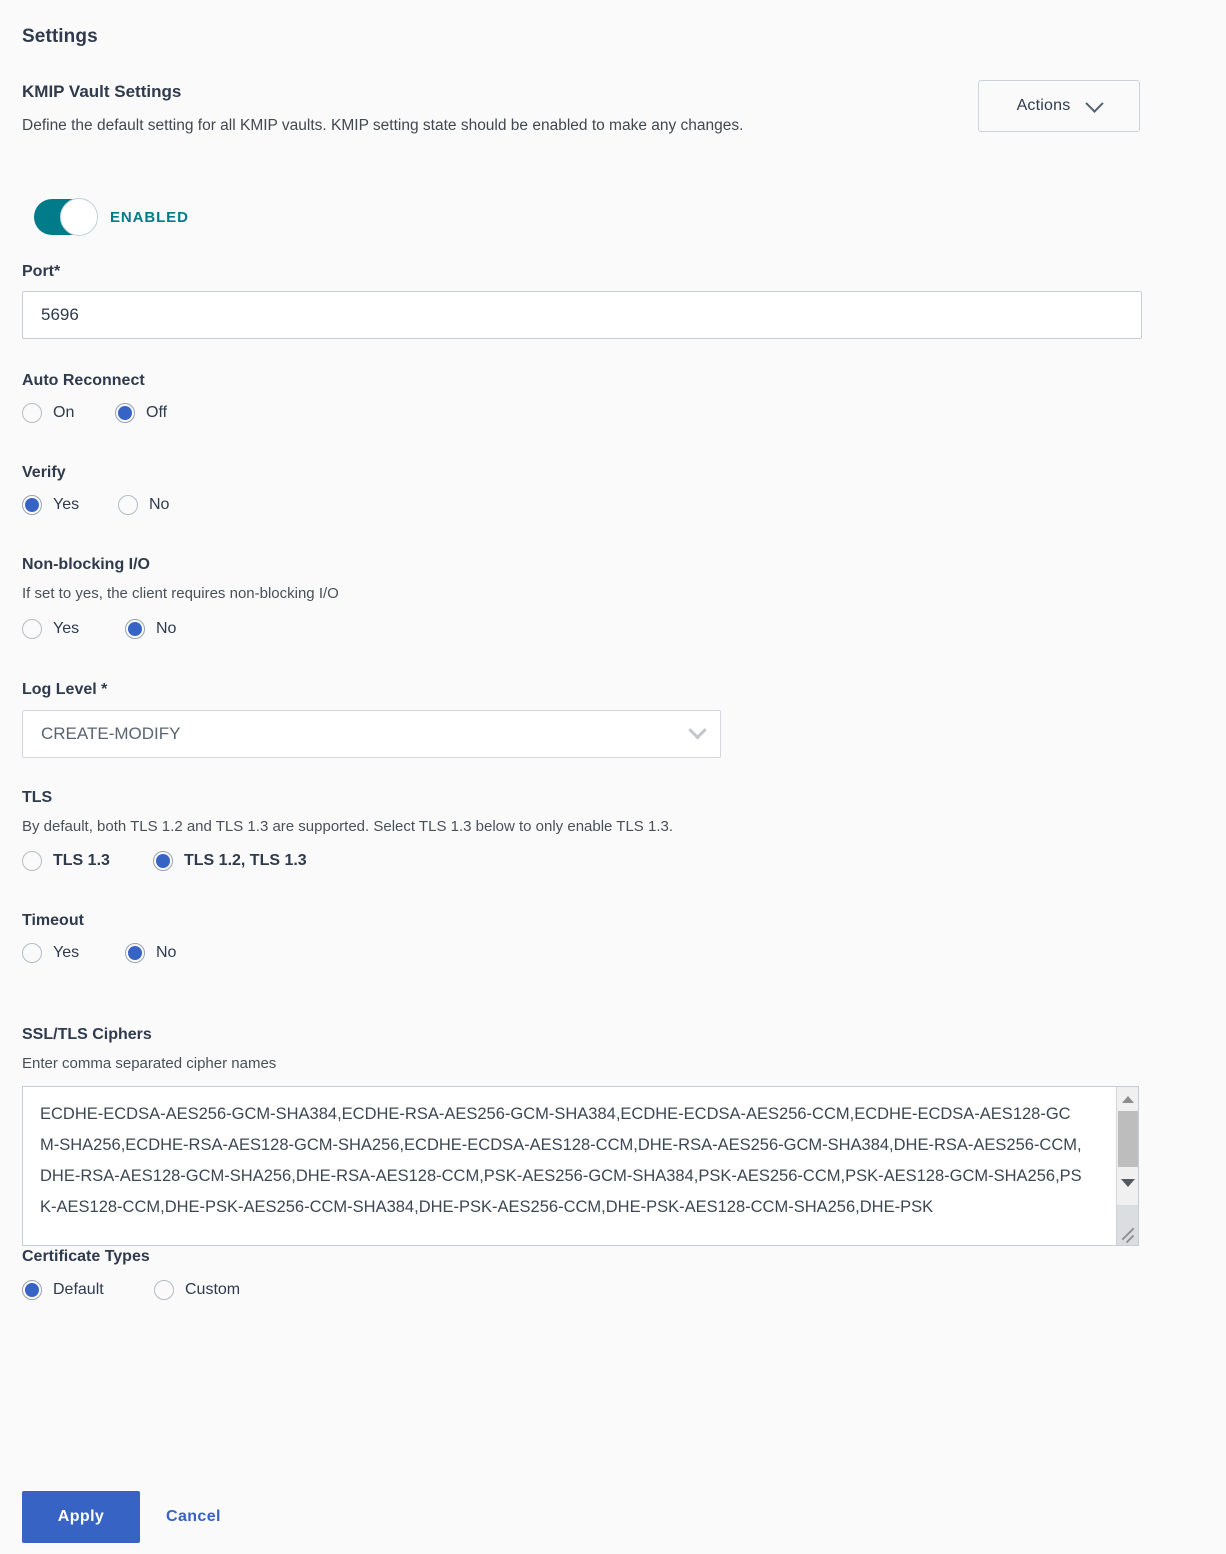 Image resolution: width=1226 pixels, height=1554 pixels. I want to click on certificate-types-option-custom-label: Custom, so click(213, 1289).